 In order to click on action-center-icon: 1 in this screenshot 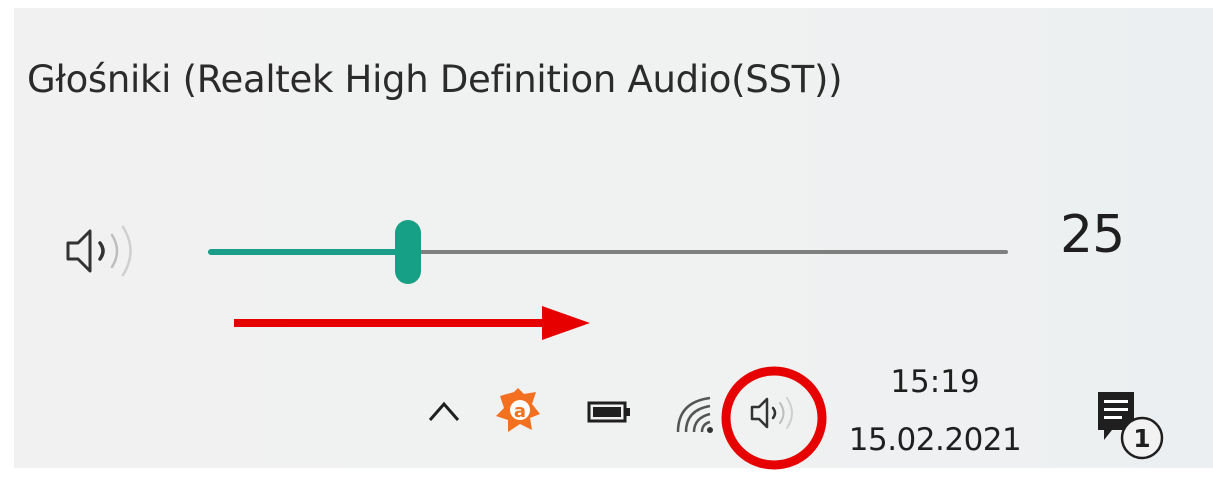, I will do `click(1140, 426)`.